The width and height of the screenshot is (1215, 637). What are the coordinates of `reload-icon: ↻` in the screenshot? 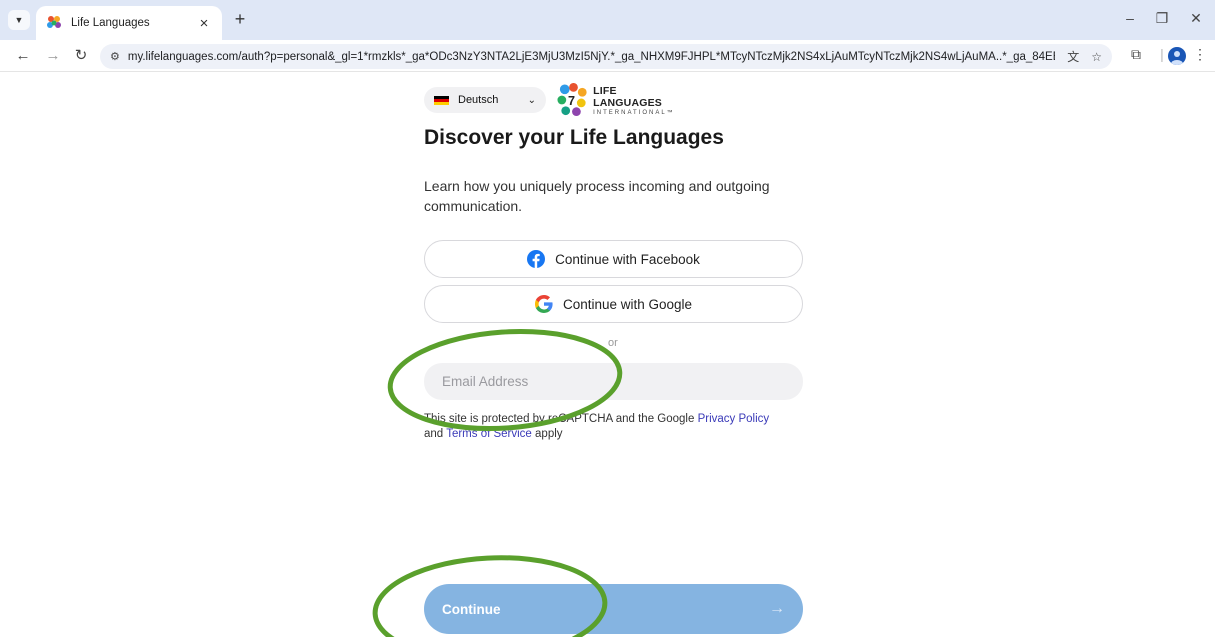 It's located at (81, 56).